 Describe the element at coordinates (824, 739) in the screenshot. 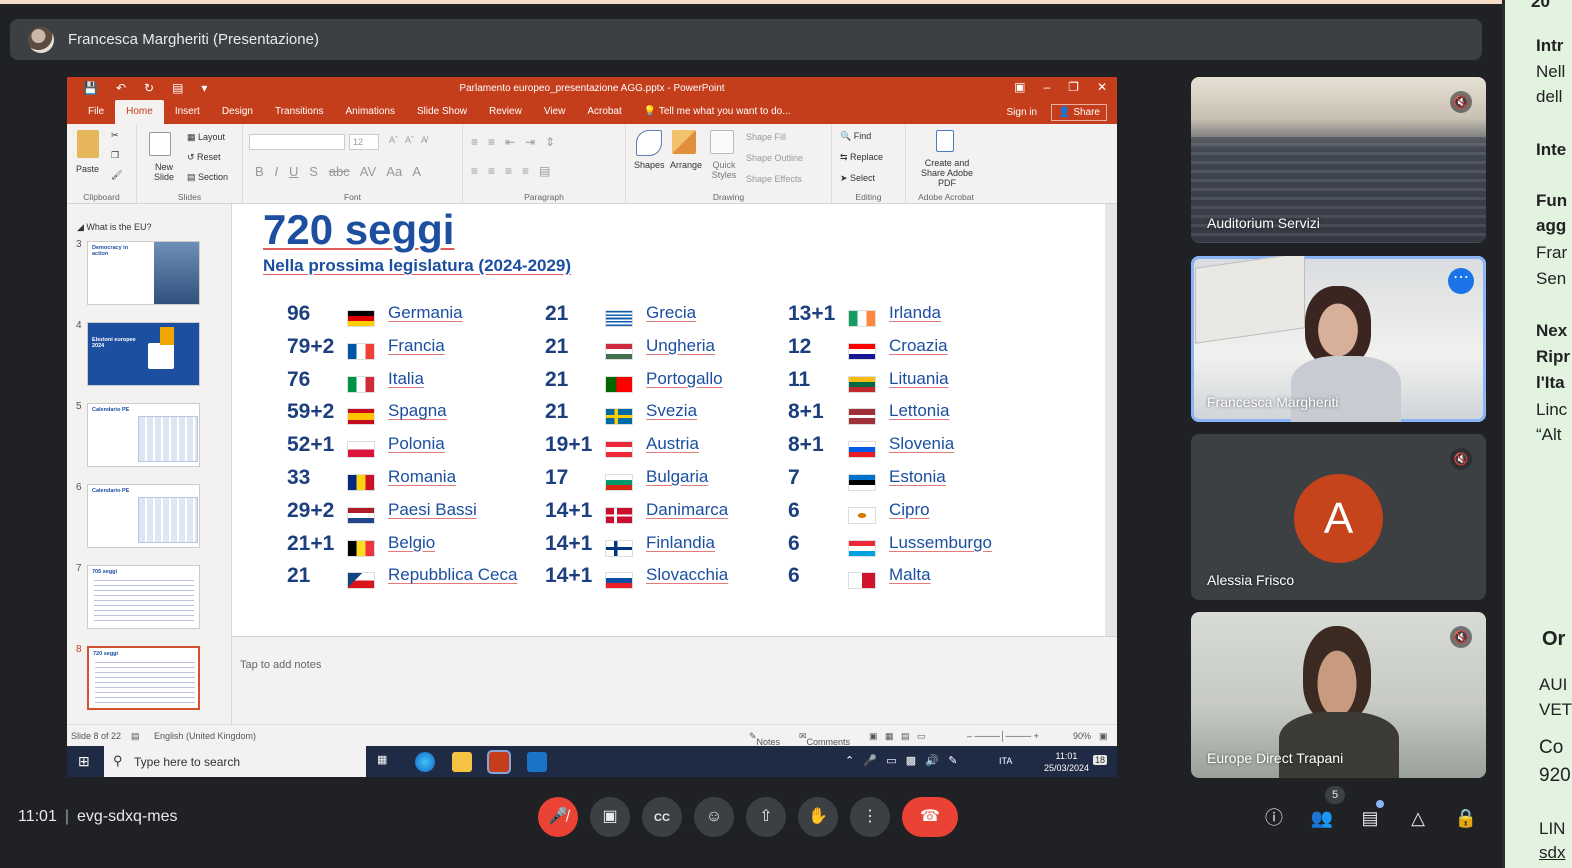

I see `comments-toggle: ✉ Comments` at that location.